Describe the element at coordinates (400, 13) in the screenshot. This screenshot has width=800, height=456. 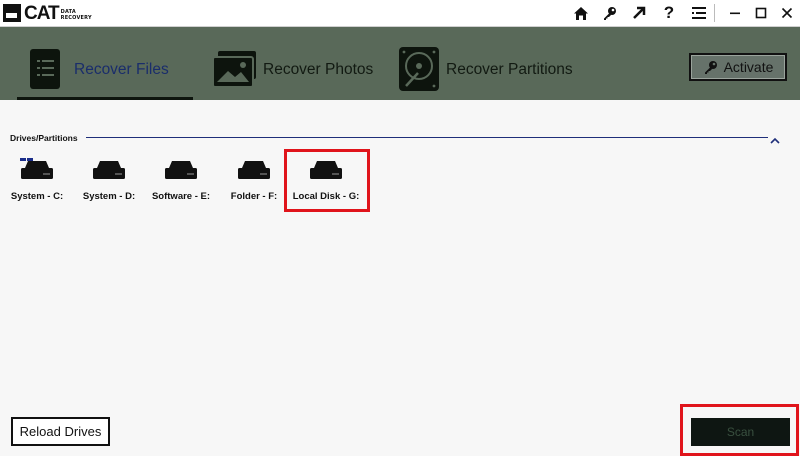
I see `title-bar: CAT DATA RECOVERY ?` at that location.